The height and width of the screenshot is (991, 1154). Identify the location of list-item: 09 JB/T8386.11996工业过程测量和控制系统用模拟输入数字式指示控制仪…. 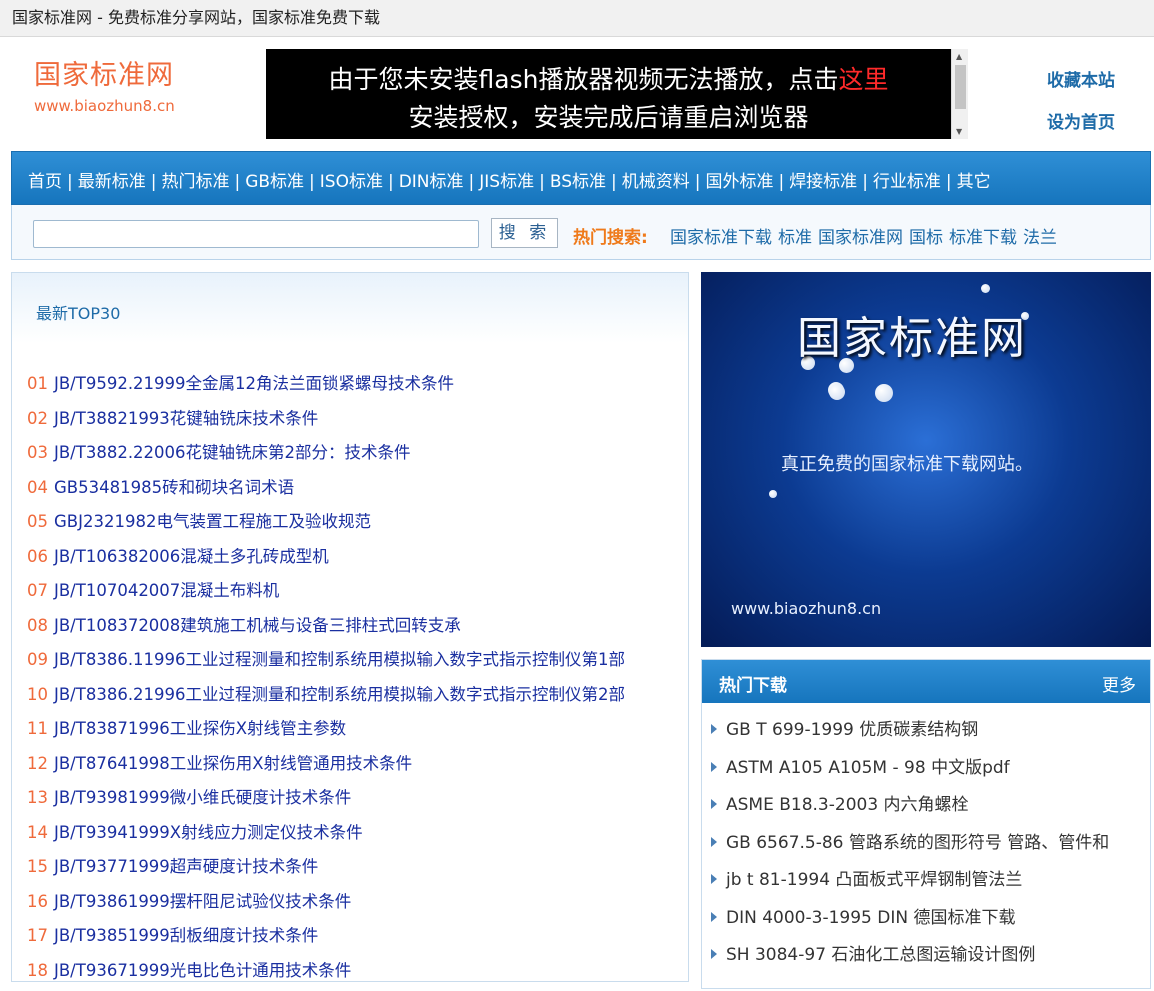
(326, 663).